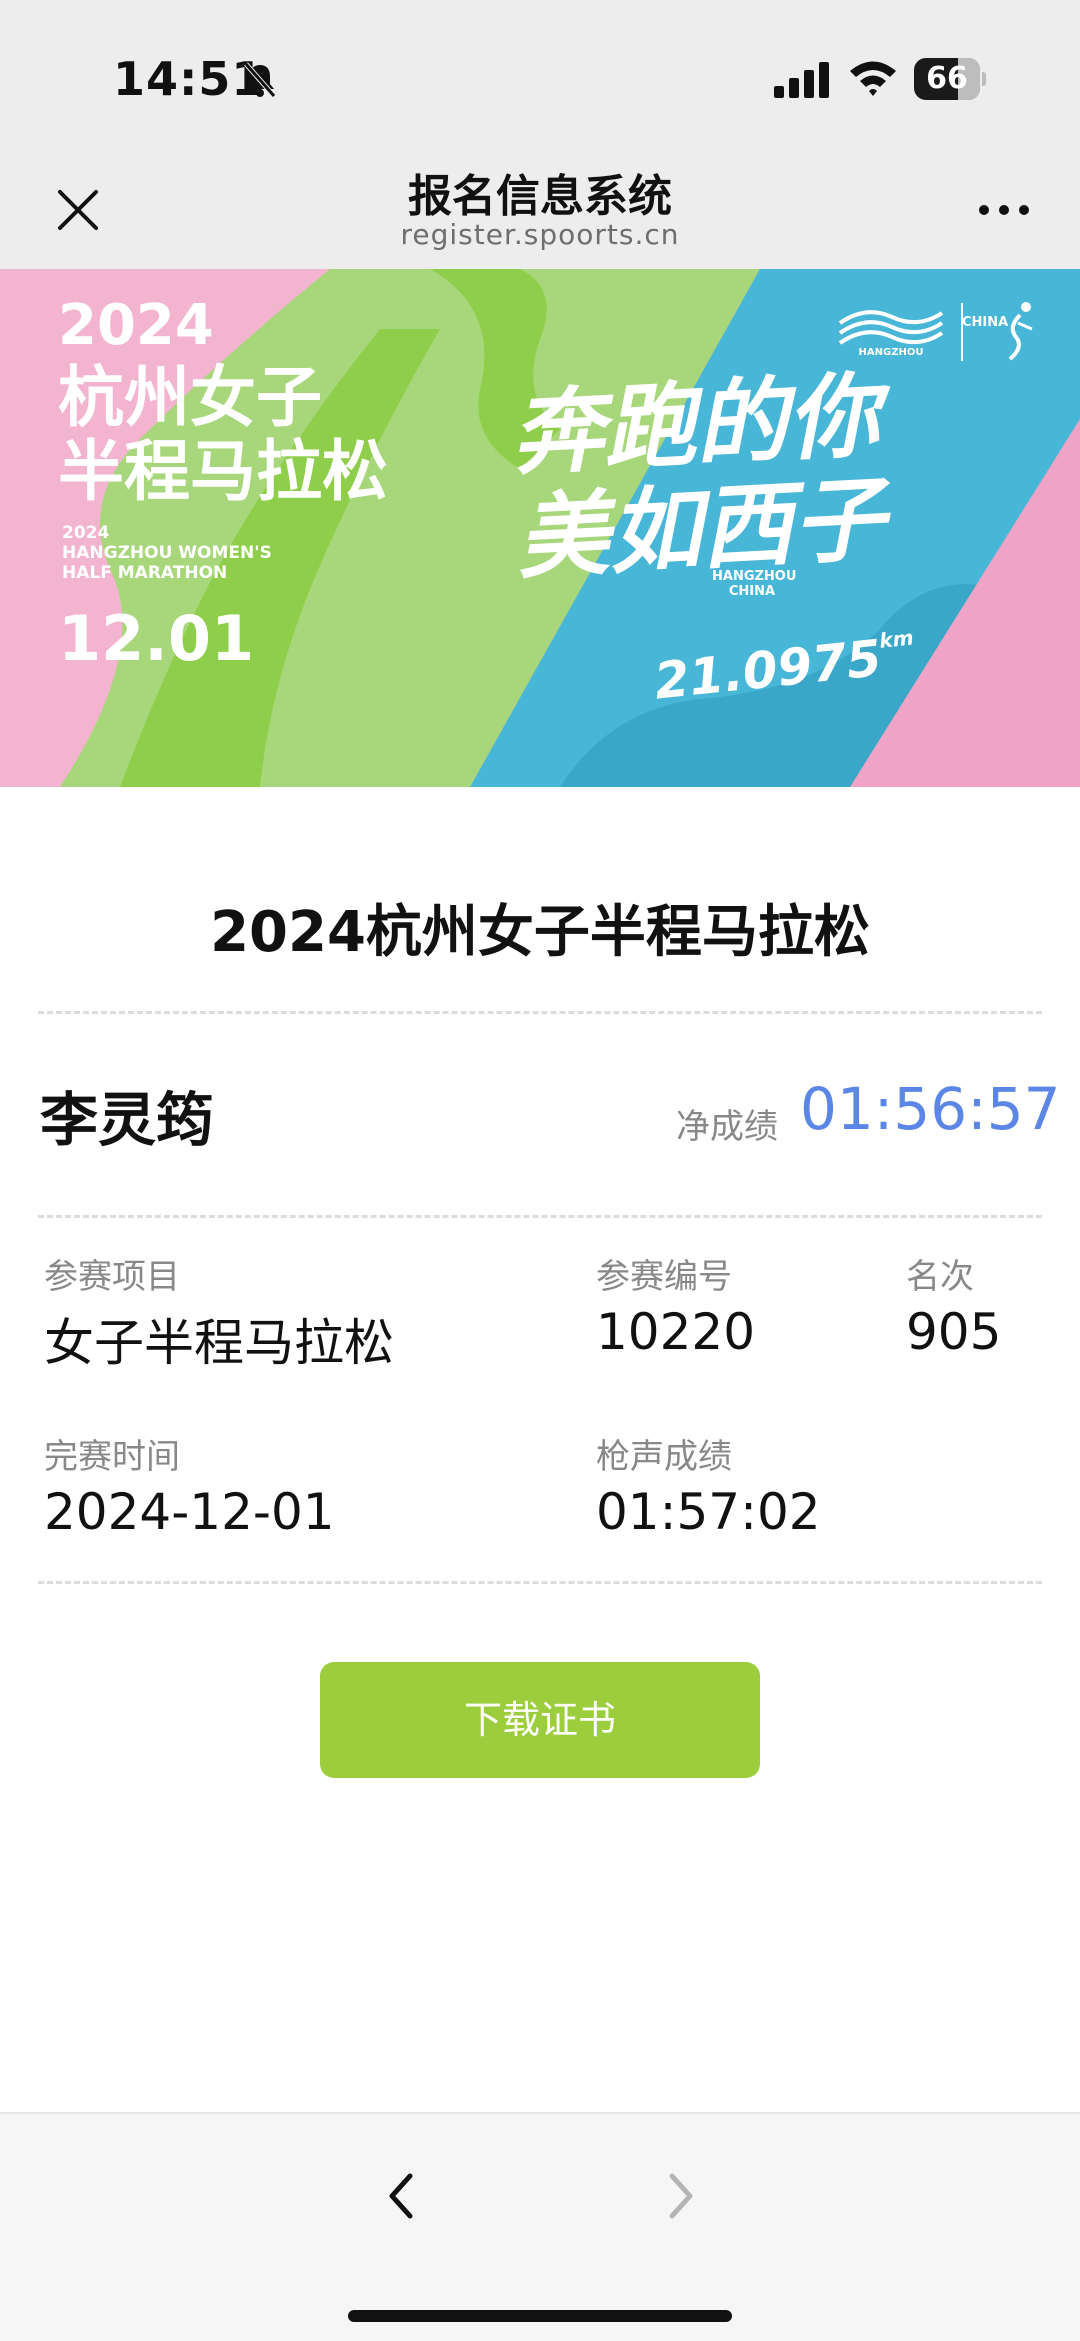  I want to click on top-nav: 报名信息系统 register.spoorts.cn, so click(540, 209).